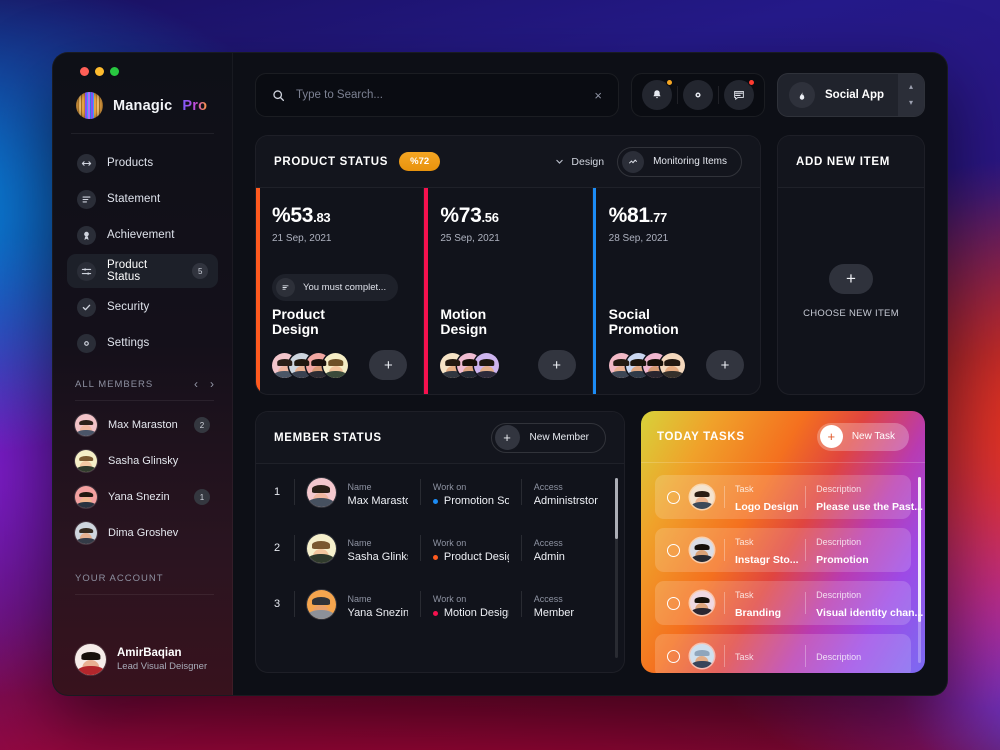 The width and height of the screenshot is (1000, 750). I want to click on sidebar-item-label: Product Status, so click(127, 271).